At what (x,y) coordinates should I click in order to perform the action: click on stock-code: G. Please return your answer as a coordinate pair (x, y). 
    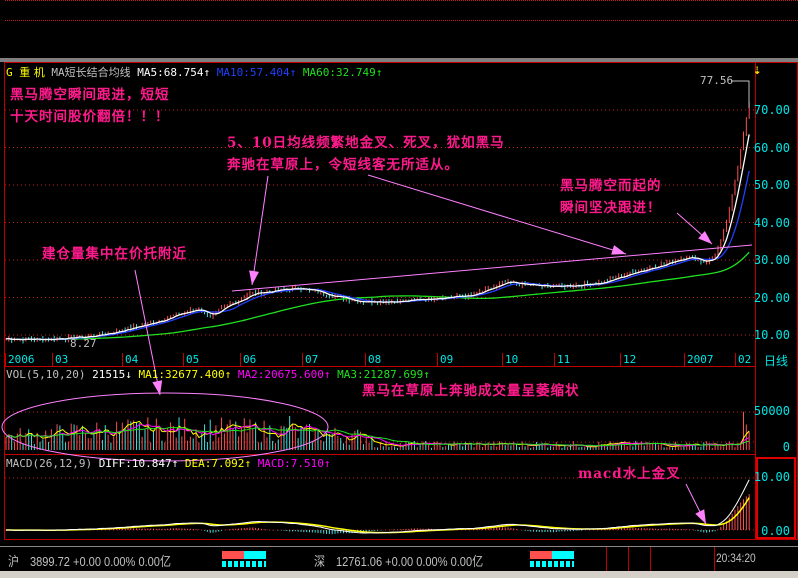
    Looking at the image, I should click on (9, 72).